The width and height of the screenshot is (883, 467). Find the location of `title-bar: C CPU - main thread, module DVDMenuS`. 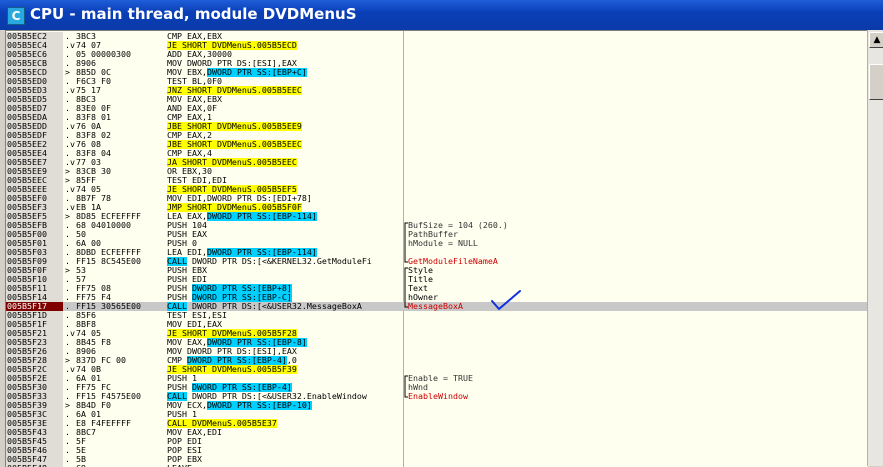

title-bar: C CPU - main thread, module DVDMenuS is located at coordinates (441, 15).